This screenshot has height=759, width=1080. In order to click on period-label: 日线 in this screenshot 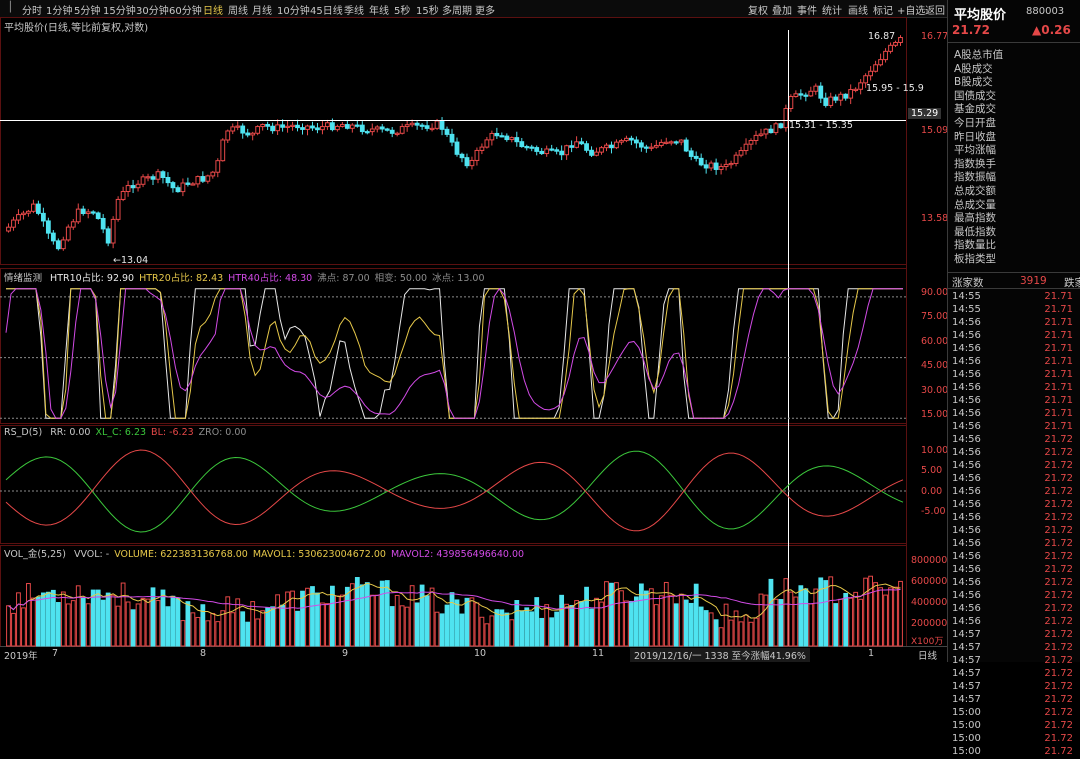, I will do `click(927, 655)`.